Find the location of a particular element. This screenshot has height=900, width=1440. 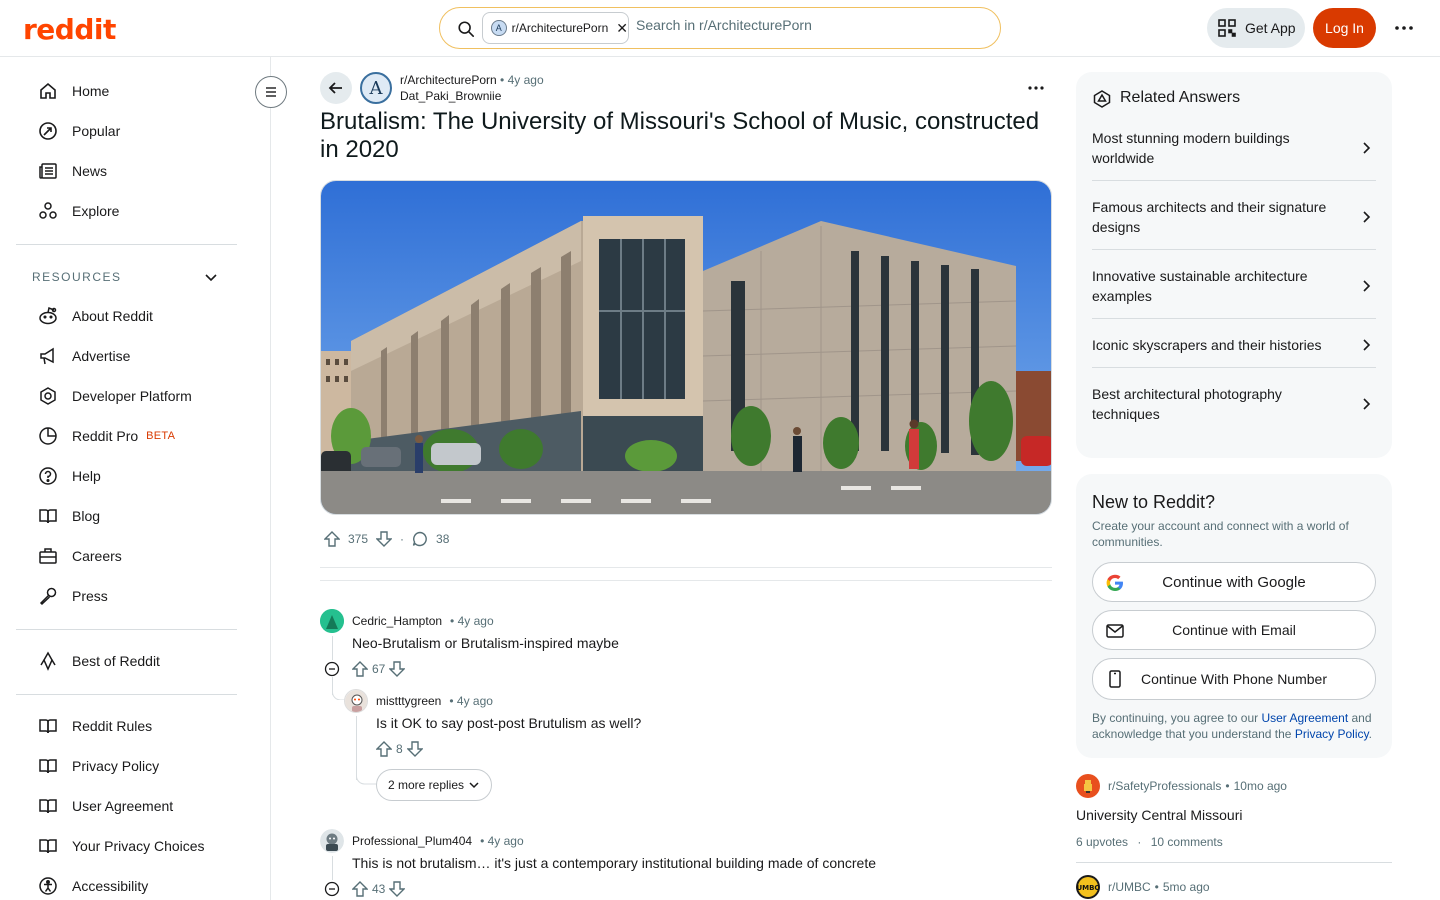

comment-author-name: Professional_Plum404 is located at coordinates (412, 841).